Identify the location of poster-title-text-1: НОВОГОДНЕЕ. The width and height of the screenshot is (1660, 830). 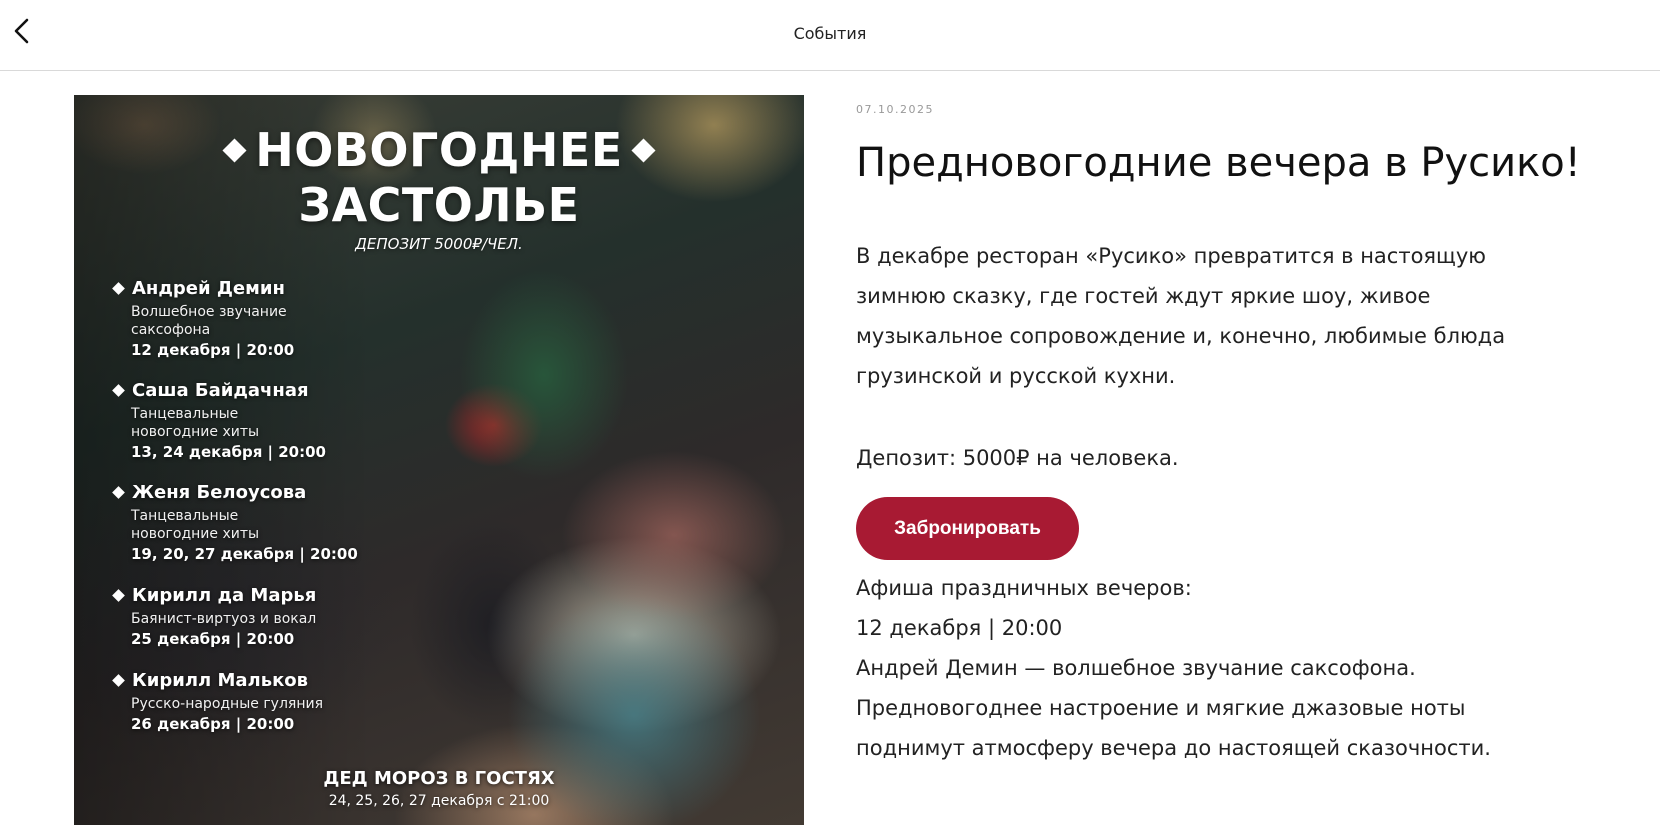
(439, 150).